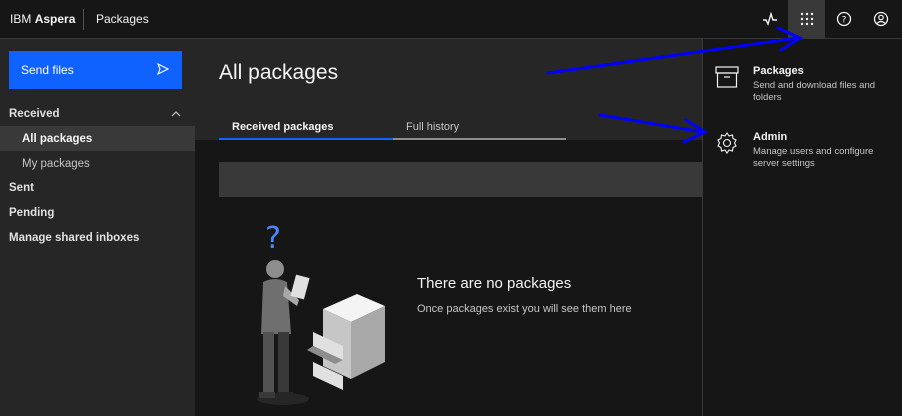 The image size is (902, 416). Describe the element at coordinates (814, 91) in the screenshot. I see `switcher-item-description: Send and download files and folders` at that location.